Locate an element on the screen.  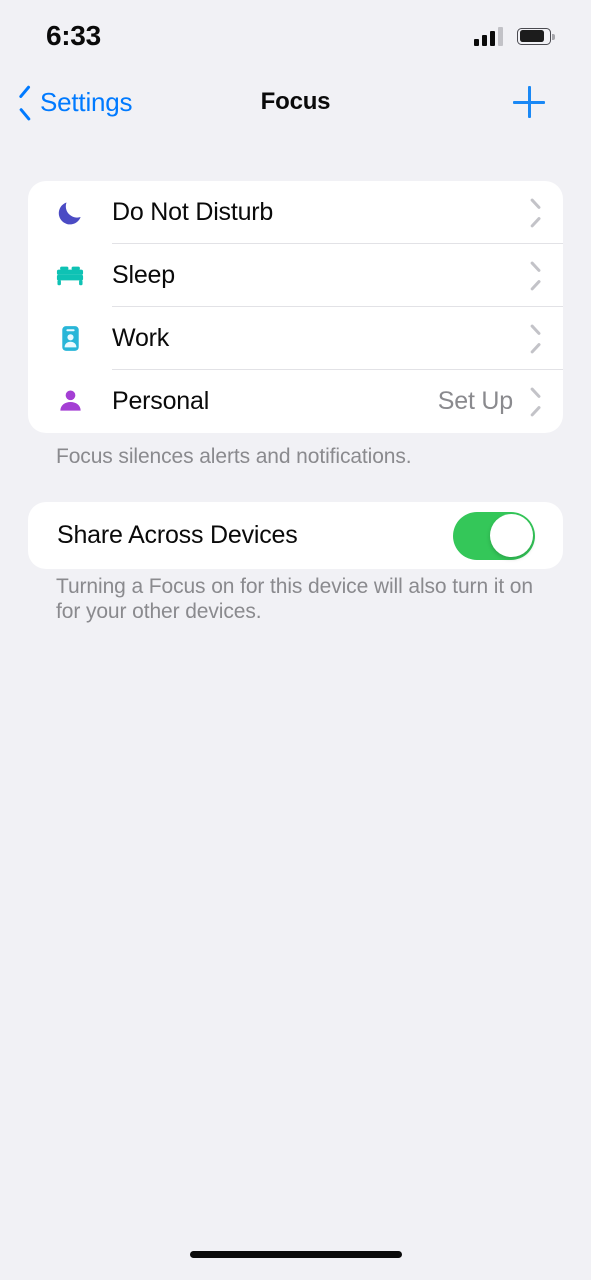
page-title: Focus is located at coordinates (295, 101).